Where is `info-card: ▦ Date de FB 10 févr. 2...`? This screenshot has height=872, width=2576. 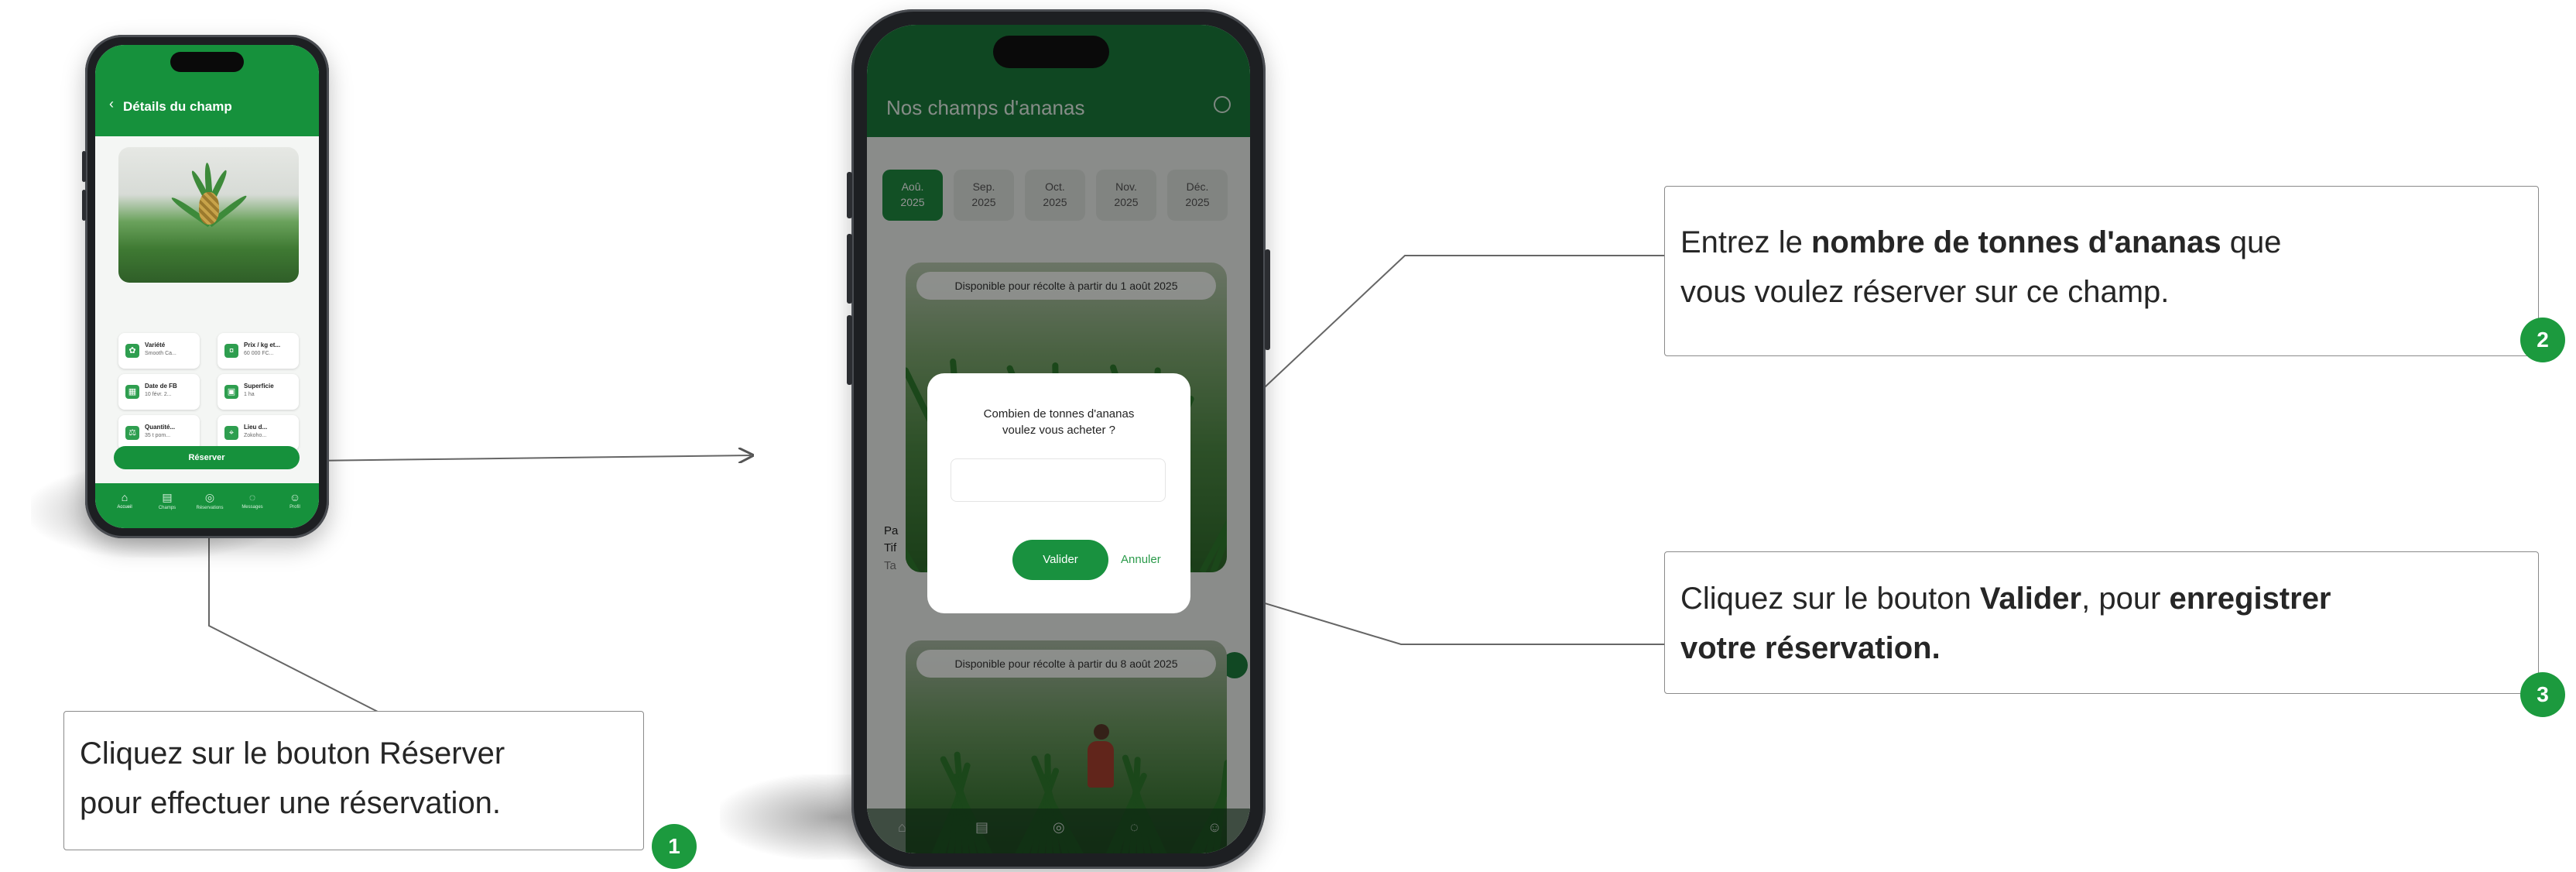 info-card: ▦ Date de FB 10 févr. 2... is located at coordinates (159, 392).